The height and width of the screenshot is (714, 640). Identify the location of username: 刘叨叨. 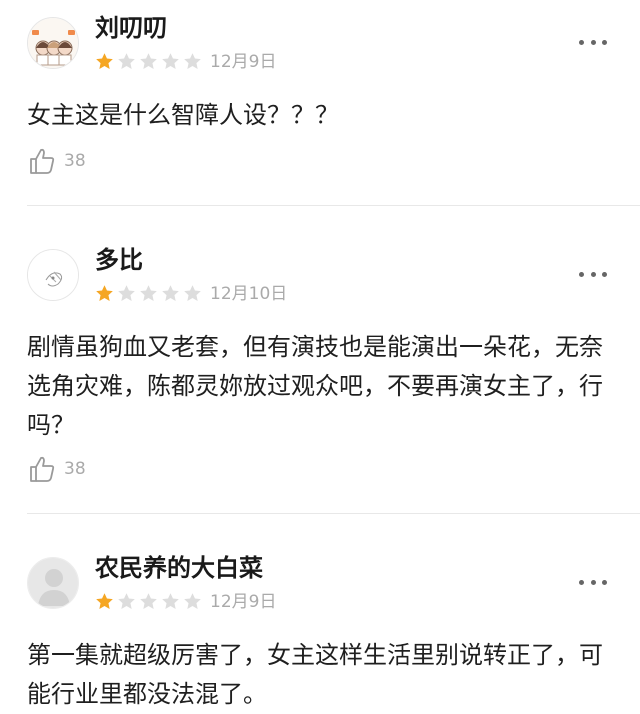
(131, 28).